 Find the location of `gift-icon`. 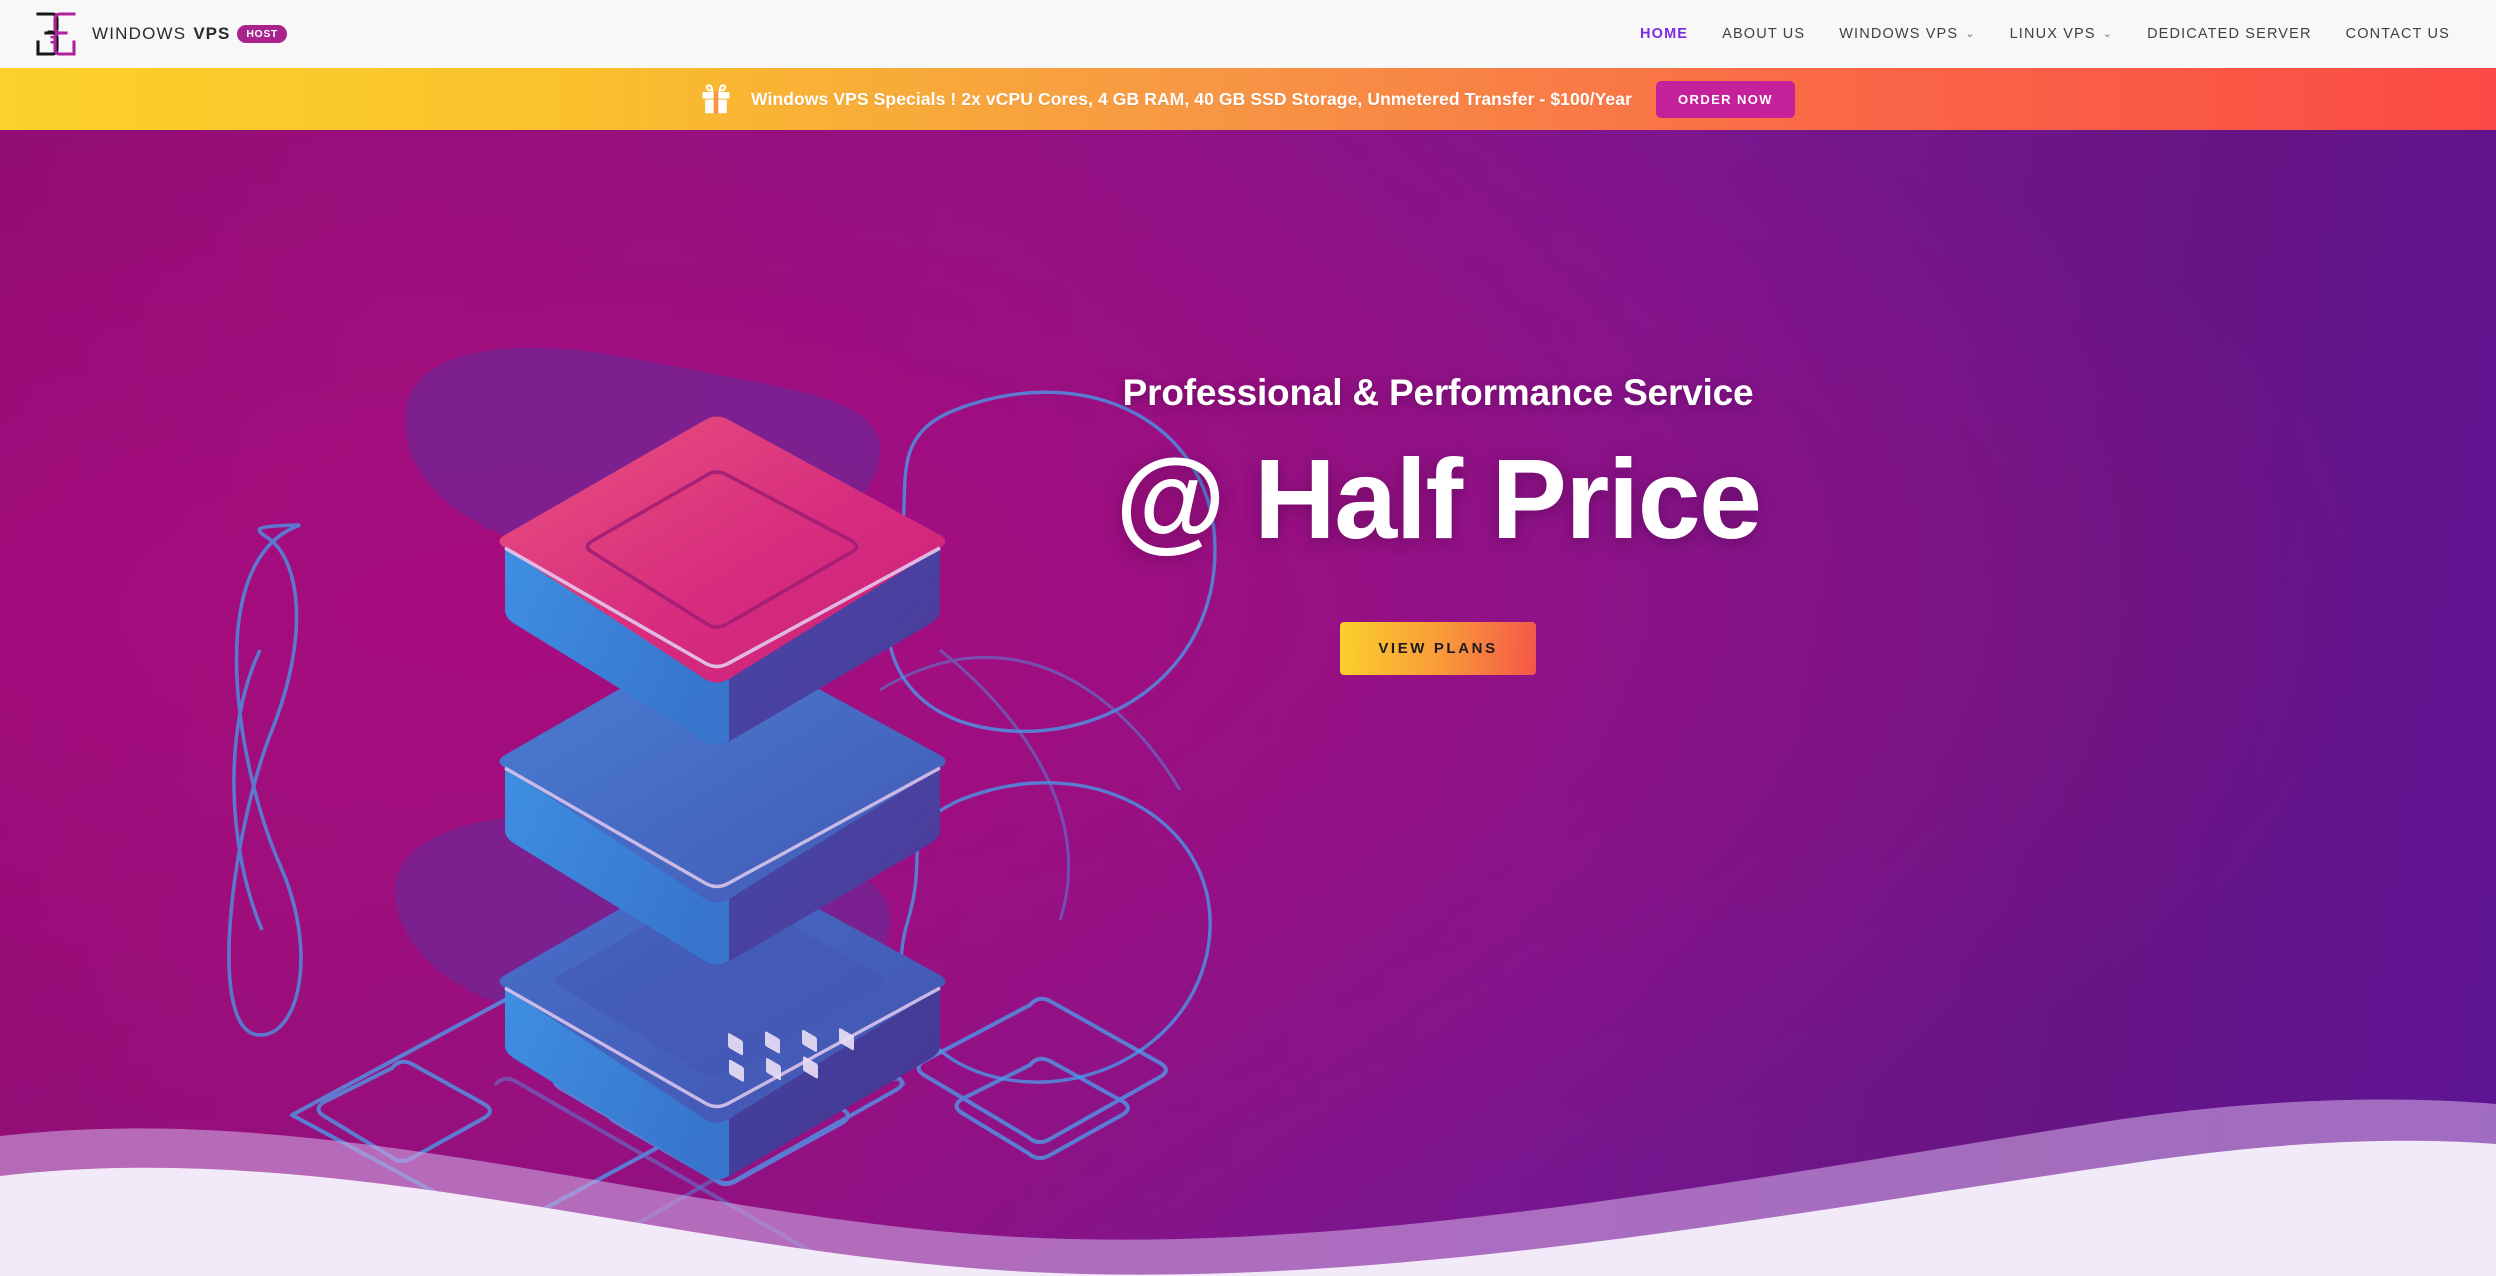

gift-icon is located at coordinates (716, 99).